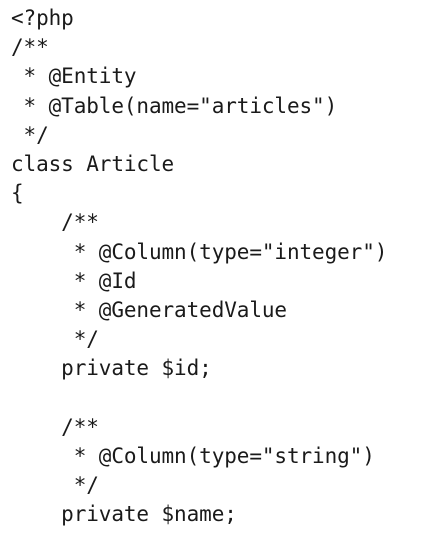 This screenshot has width=430, height=552. What do you see at coordinates (193, 455) in the screenshot?
I see `code-line: * @Column(type="string")` at bounding box center [193, 455].